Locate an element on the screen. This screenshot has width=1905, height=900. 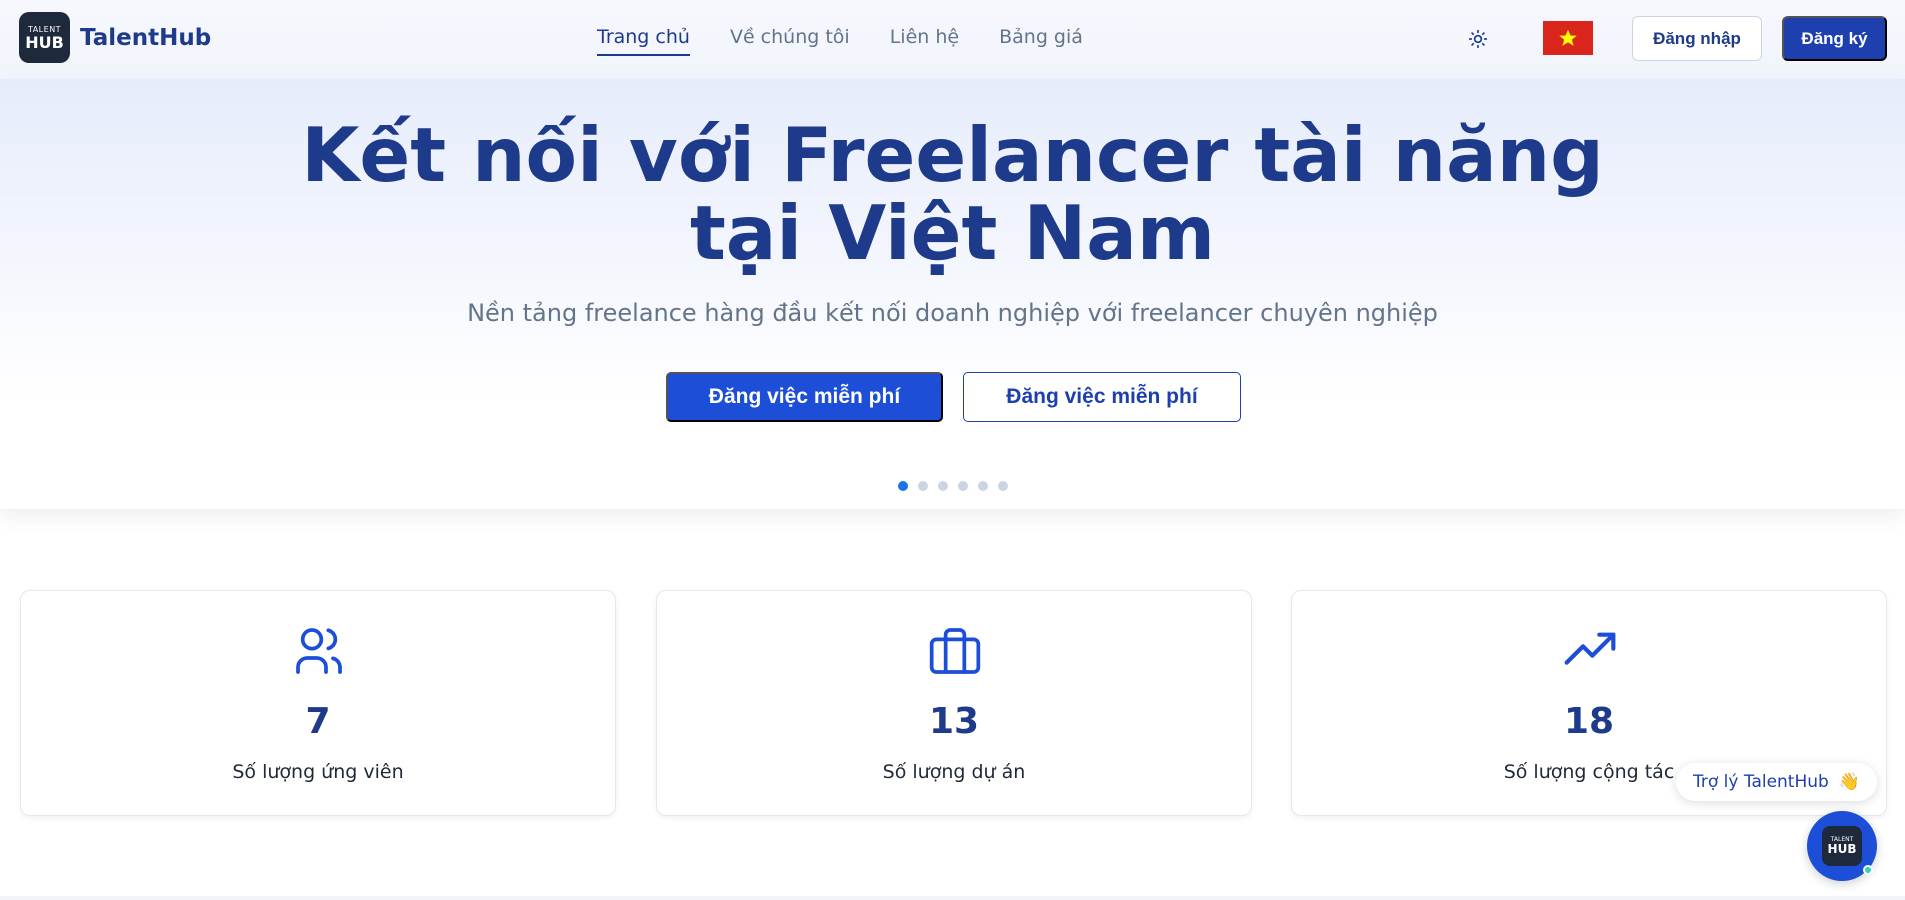
post-job-secondary-button: Đăng việc miễn phí is located at coordinates (1102, 397).